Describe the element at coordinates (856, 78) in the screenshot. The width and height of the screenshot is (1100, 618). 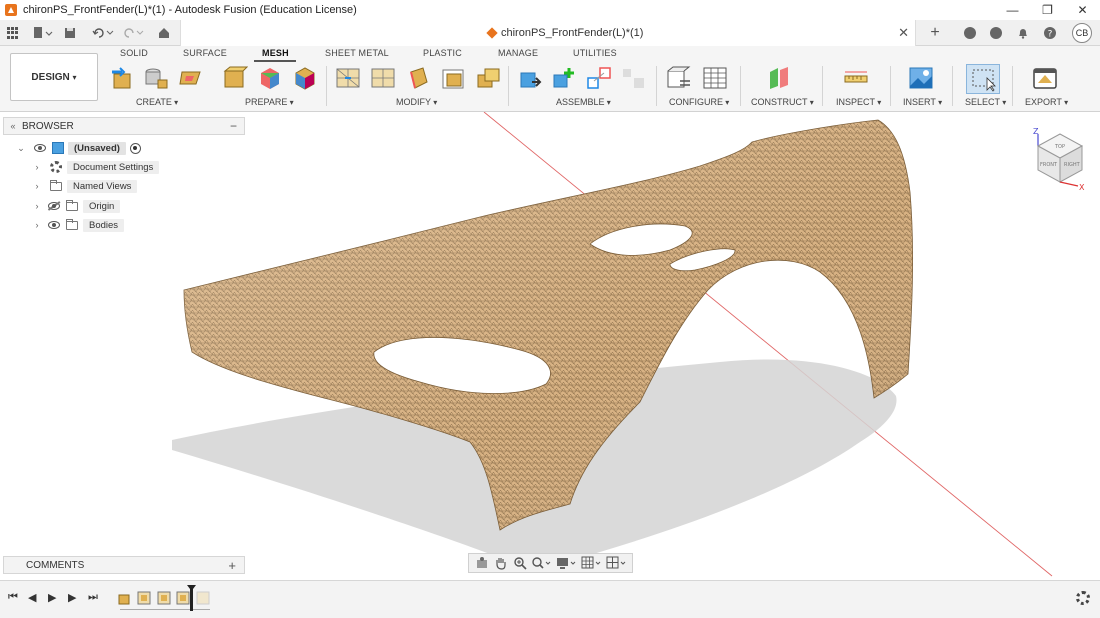
I see `measure-icon` at that location.